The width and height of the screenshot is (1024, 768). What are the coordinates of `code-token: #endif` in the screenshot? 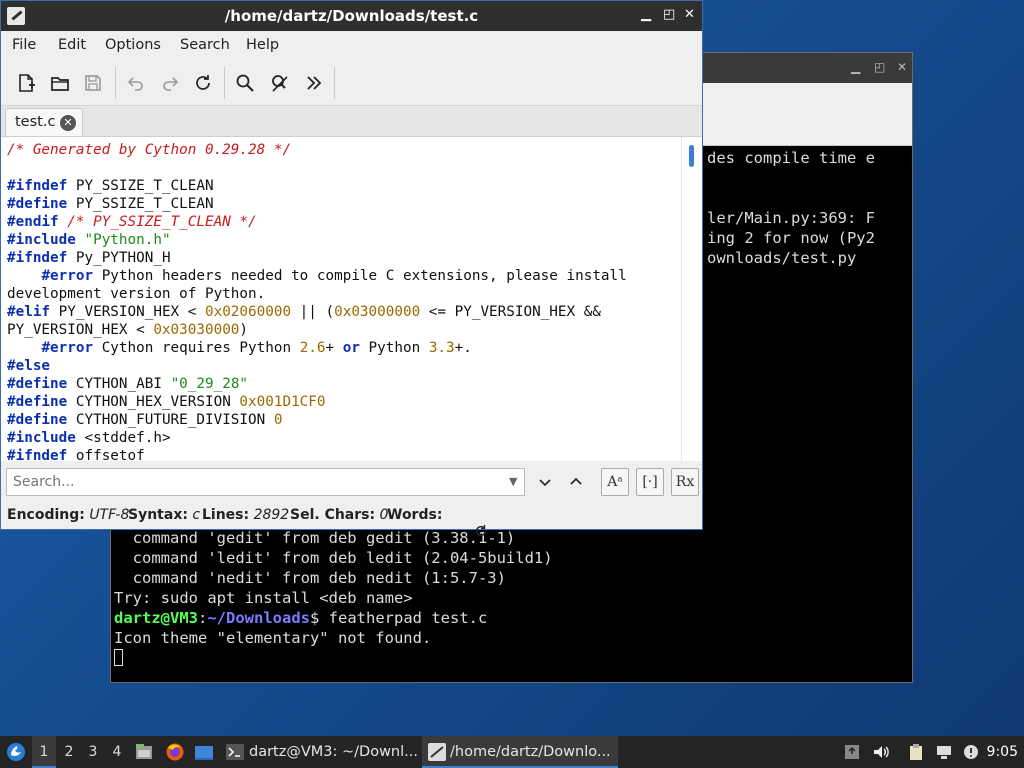 It's located at (33, 222).